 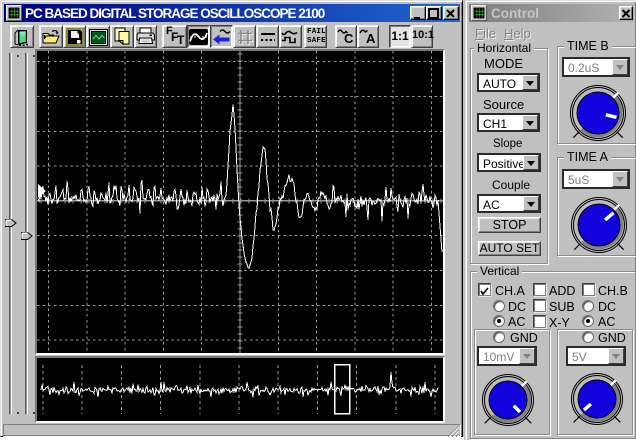 I want to click on svg-text: A, so click(x=371, y=38).